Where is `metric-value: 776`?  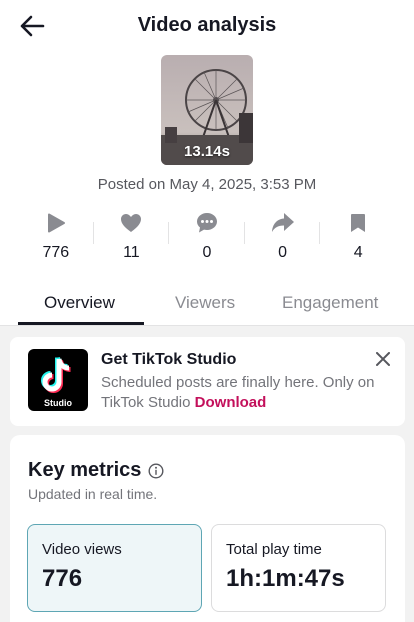
metric-value: 776 is located at coordinates (62, 578).